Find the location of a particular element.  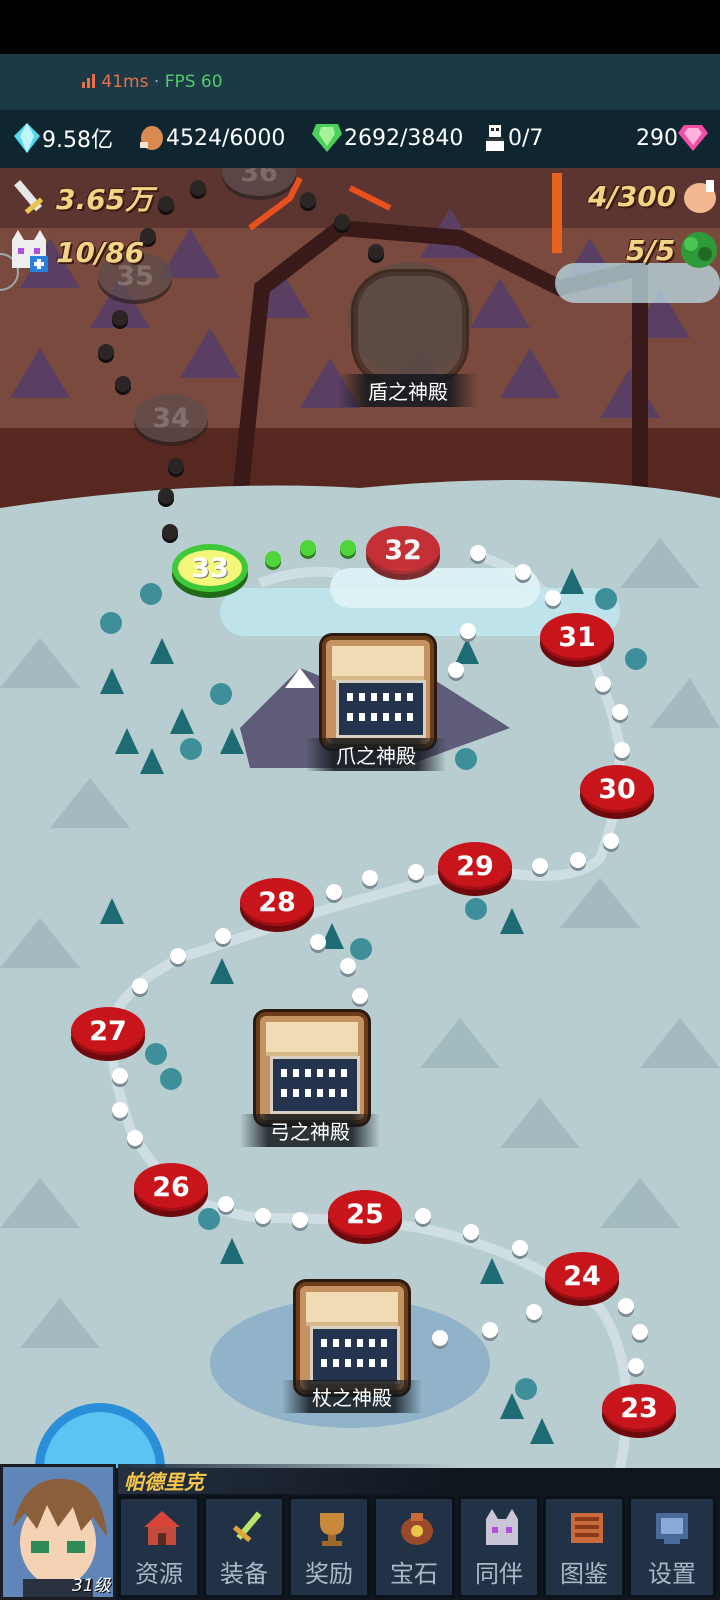

emerald-counter: 2692/3840 is located at coordinates (387, 138).